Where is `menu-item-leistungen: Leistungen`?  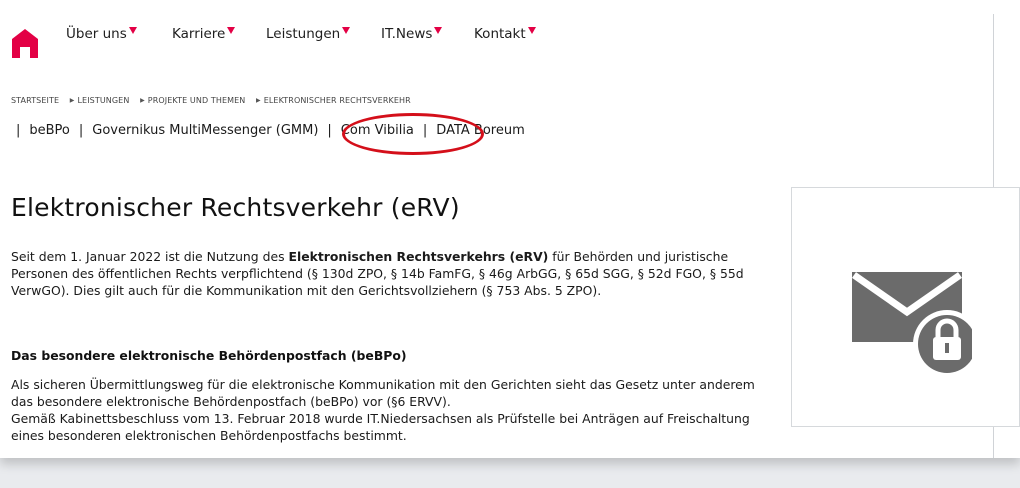 menu-item-leistungen: Leistungen is located at coordinates (308, 34).